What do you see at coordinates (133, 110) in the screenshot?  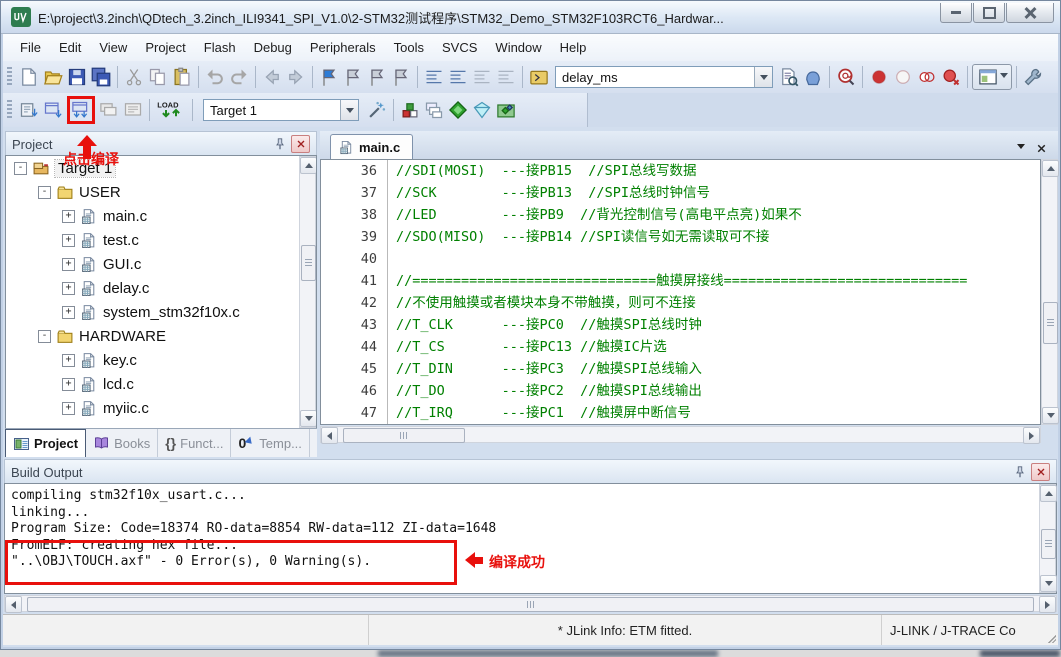 I see `stop-build-icon` at bounding box center [133, 110].